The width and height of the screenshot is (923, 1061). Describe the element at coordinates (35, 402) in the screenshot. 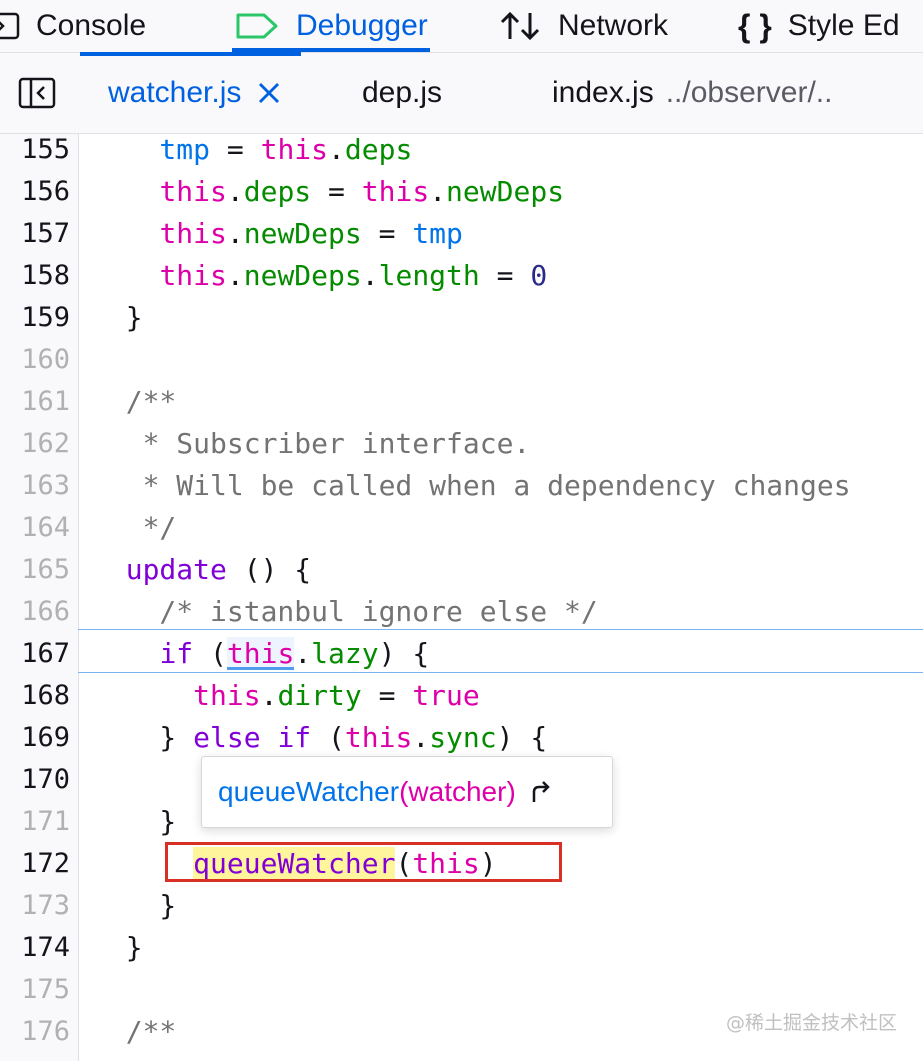

I see `line-number: 161` at that location.